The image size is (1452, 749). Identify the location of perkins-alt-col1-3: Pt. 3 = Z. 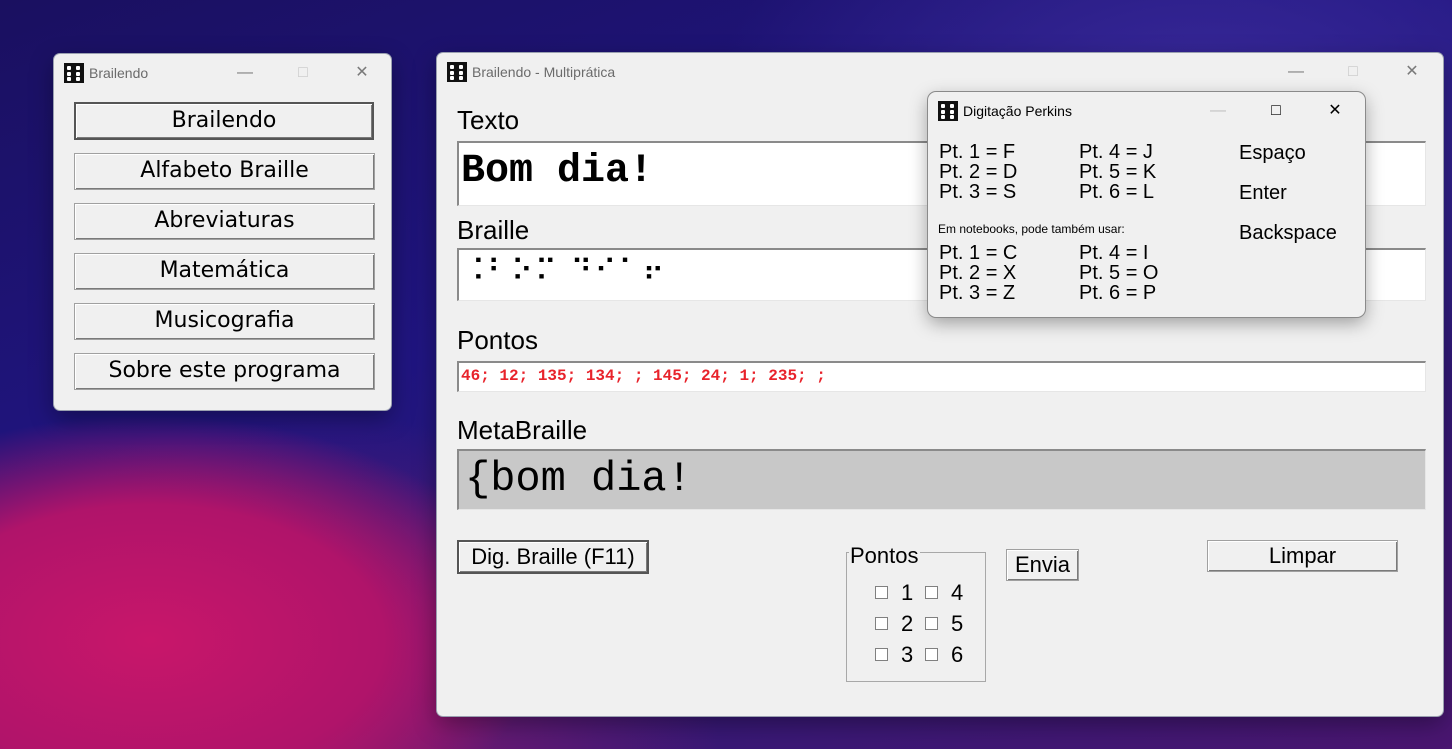
(977, 293).